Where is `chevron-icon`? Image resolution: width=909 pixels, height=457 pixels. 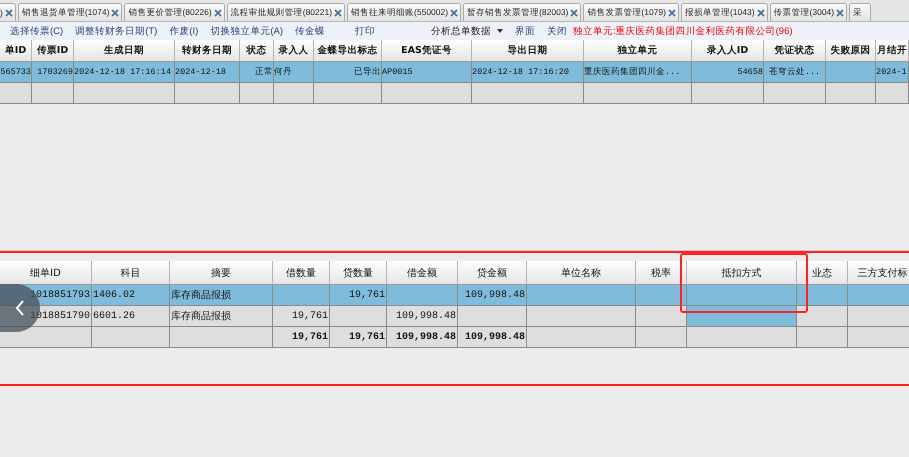
chevron-icon is located at coordinates (20, 308).